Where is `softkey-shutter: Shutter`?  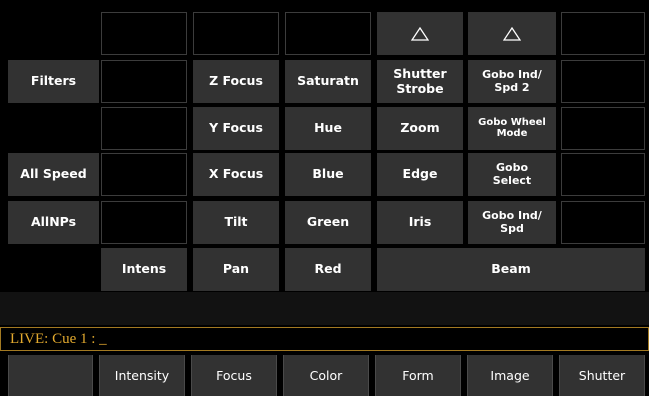
softkey-shutter: Shutter is located at coordinates (602, 375).